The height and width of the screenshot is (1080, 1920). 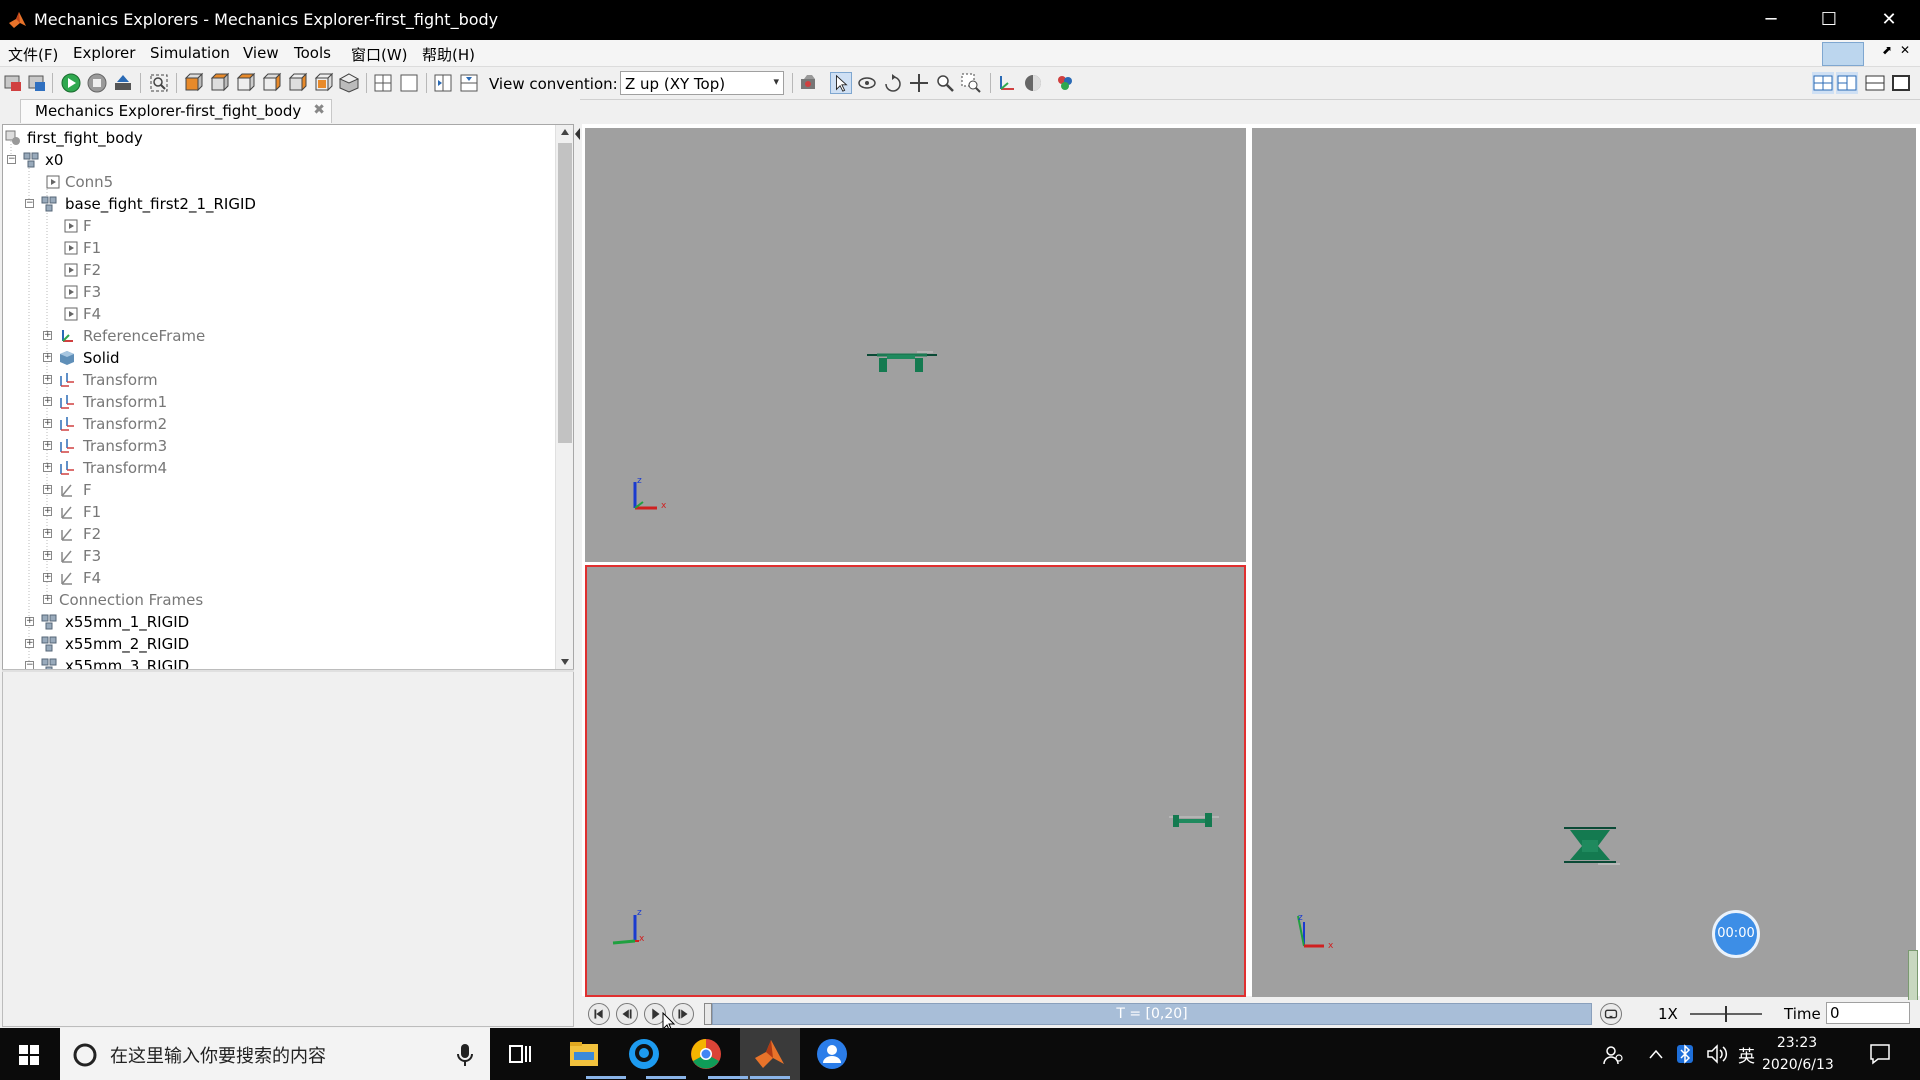 I want to click on menu-explorer: Explorer, so click(x=104, y=53).